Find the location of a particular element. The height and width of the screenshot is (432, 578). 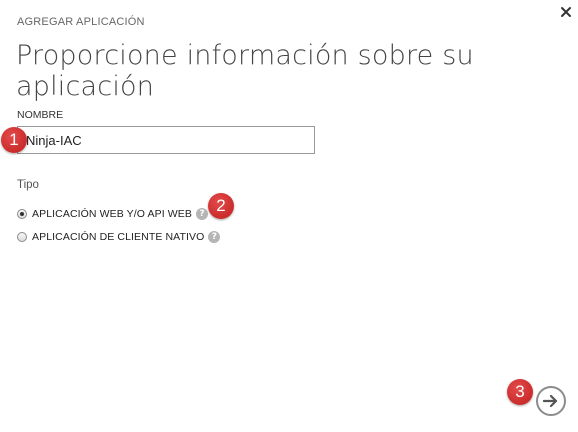

radio-button is located at coordinates (22, 237).